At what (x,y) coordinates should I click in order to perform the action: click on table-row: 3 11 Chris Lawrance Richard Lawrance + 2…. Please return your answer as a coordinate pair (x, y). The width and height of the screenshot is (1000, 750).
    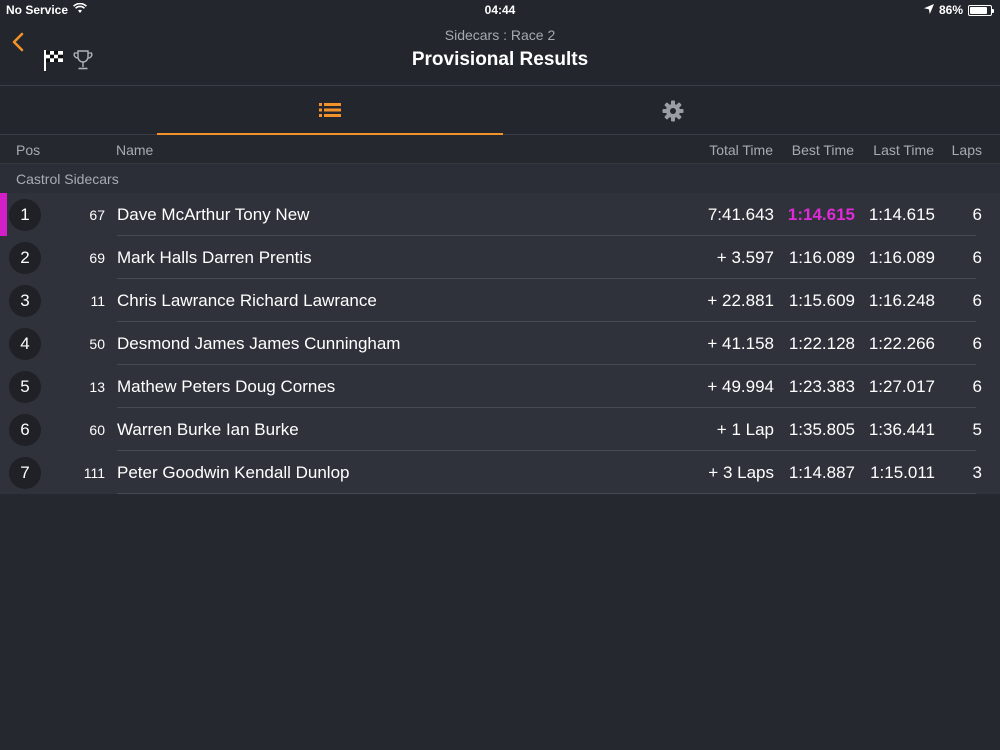
    Looking at the image, I should click on (500, 300).